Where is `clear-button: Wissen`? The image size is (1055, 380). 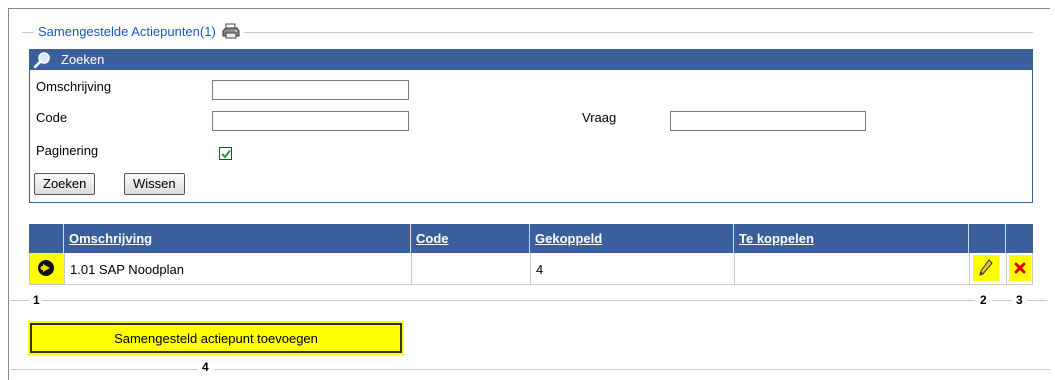 clear-button: Wissen is located at coordinates (154, 184).